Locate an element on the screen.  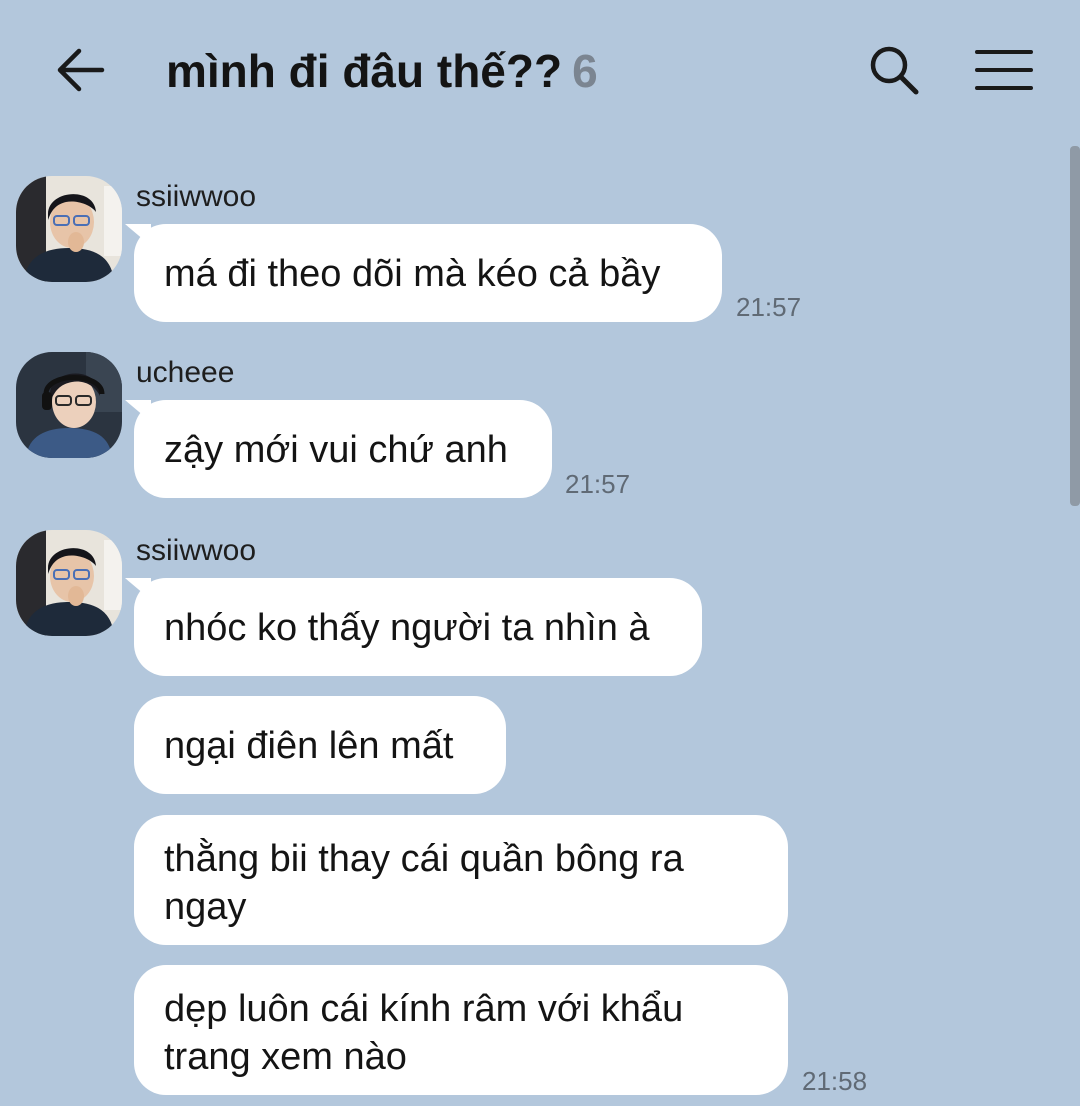
chat-header: mình đi đâu thế?? 6 is located at coordinates (540, 70).